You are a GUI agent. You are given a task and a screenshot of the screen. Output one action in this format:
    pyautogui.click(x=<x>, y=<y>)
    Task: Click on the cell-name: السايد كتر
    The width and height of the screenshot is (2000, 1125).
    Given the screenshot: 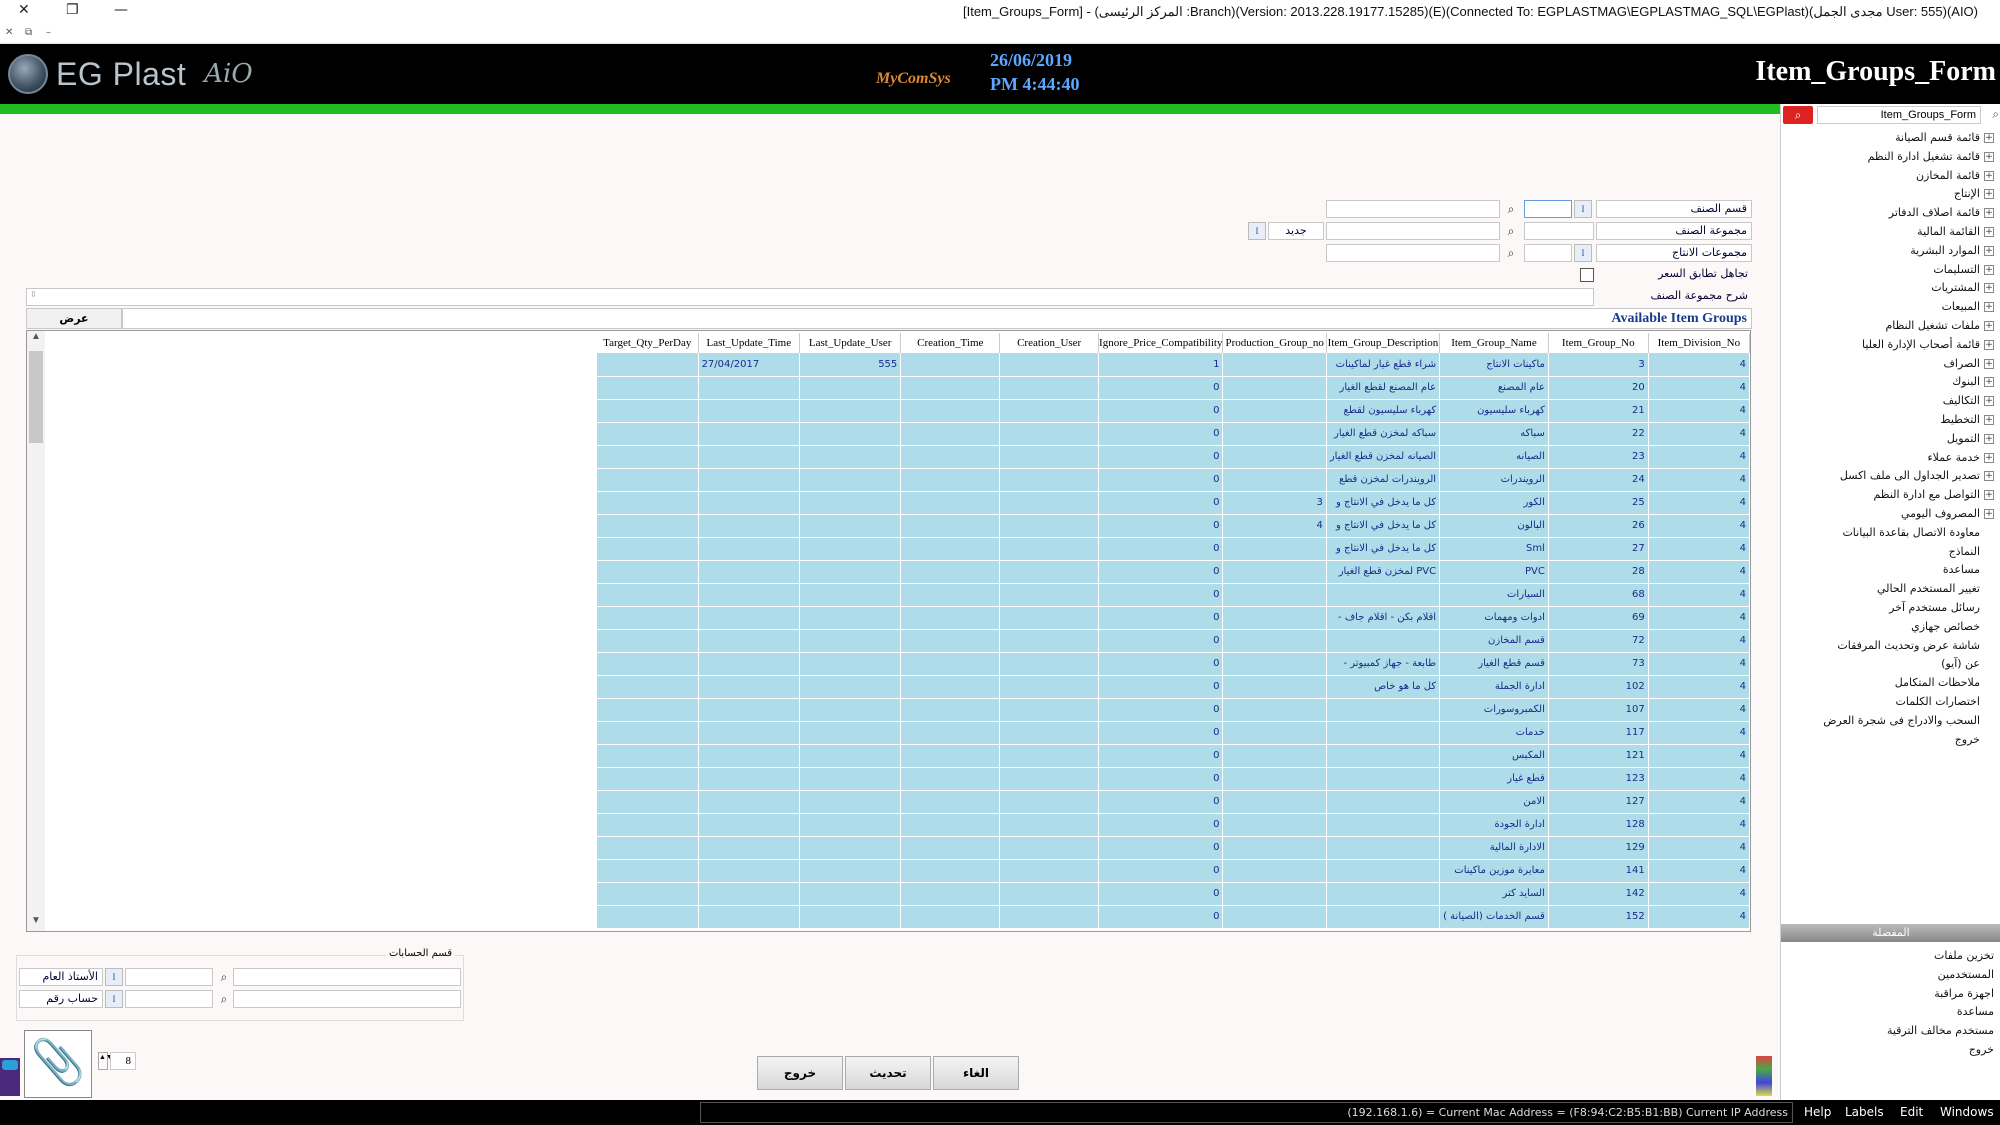 What is the action you would take?
    pyautogui.click(x=1494, y=894)
    